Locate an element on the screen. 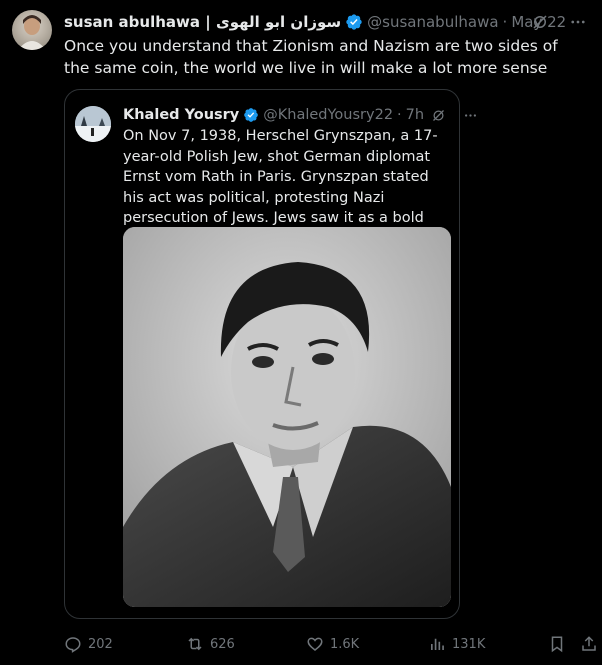 Image resolution: width=602 pixels, height=665 pixels. like-button: 1.6K is located at coordinates (332, 644).